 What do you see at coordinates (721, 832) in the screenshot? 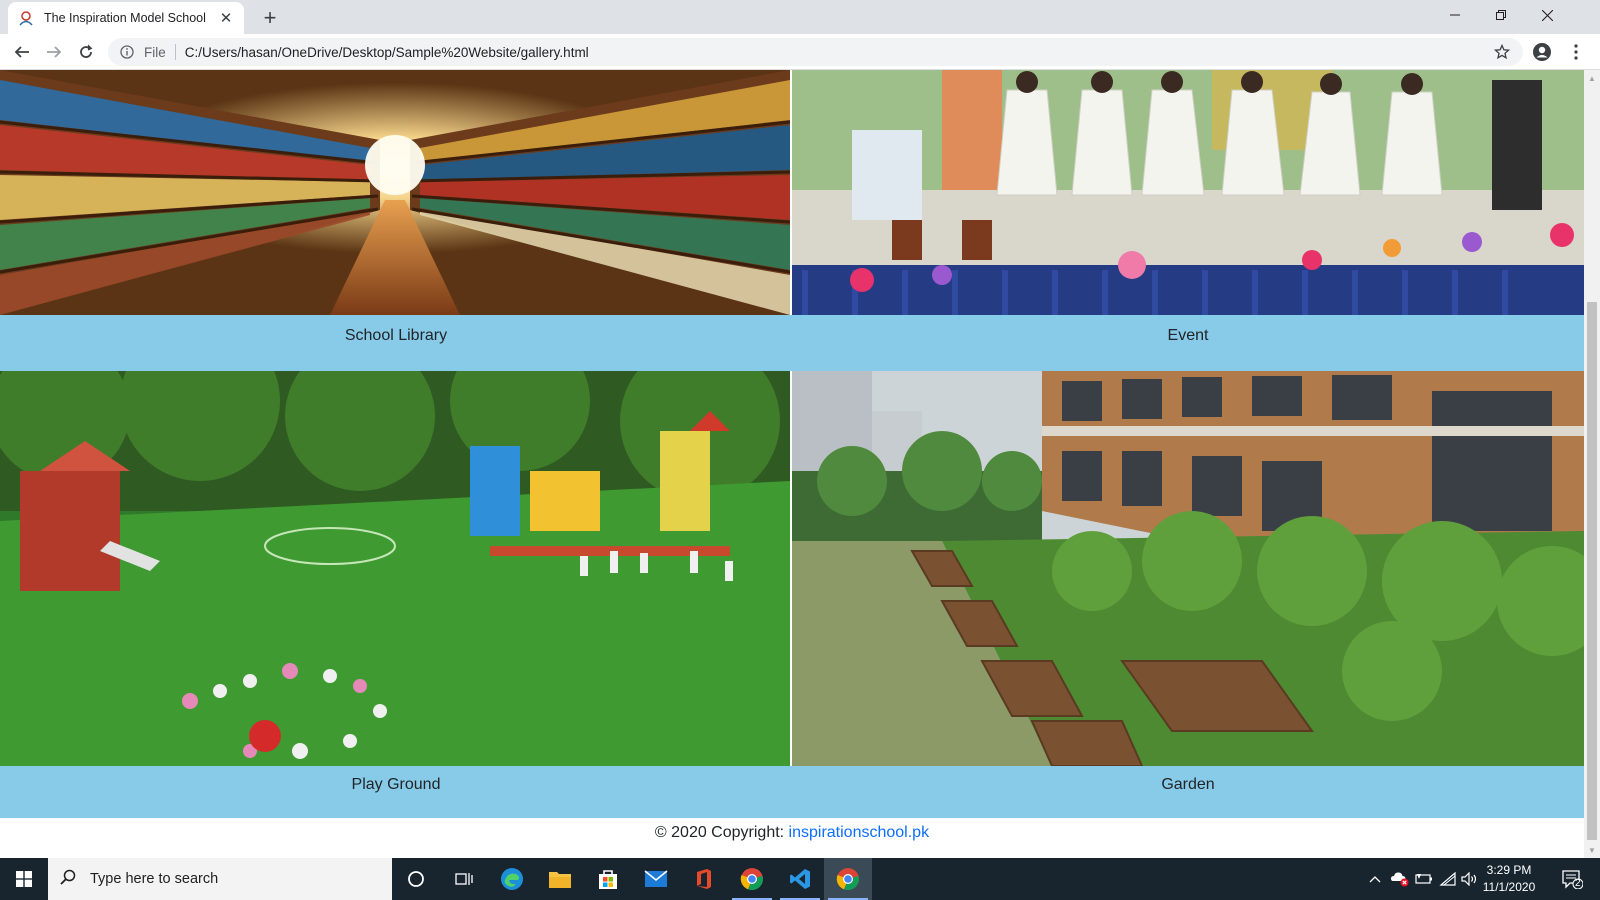
I see `footer-copyright-text: © 2020 Copyright:` at bounding box center [721, 832].